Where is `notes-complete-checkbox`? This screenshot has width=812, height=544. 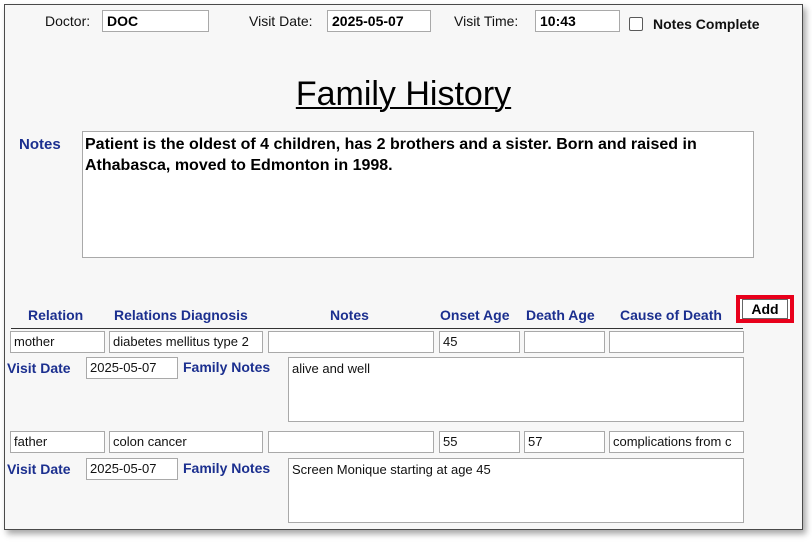
notes-complete-checkbox is located at coordinates (636, 24).